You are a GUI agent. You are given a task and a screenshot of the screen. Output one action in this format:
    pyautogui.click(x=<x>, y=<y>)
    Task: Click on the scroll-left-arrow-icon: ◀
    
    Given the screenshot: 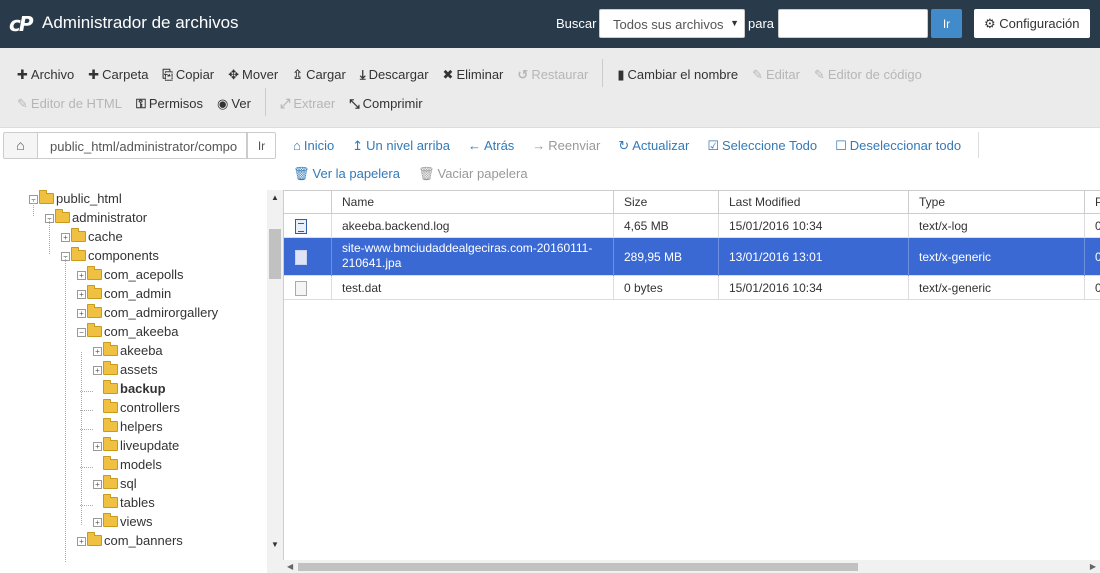 What is the action you would take?
    pyautogui.click(x=290, y=566)
    